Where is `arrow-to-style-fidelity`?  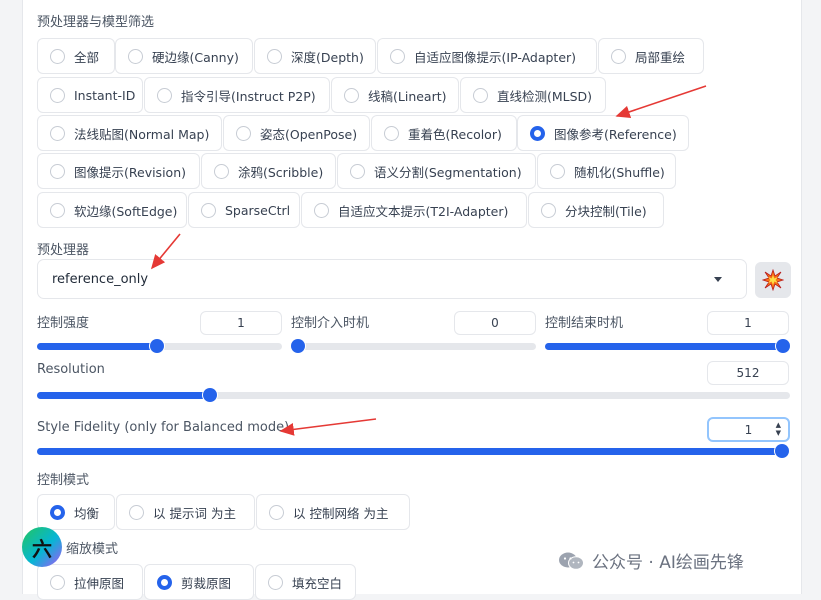 arrow-to-style-fidelity is located at coordinates (328, 427).